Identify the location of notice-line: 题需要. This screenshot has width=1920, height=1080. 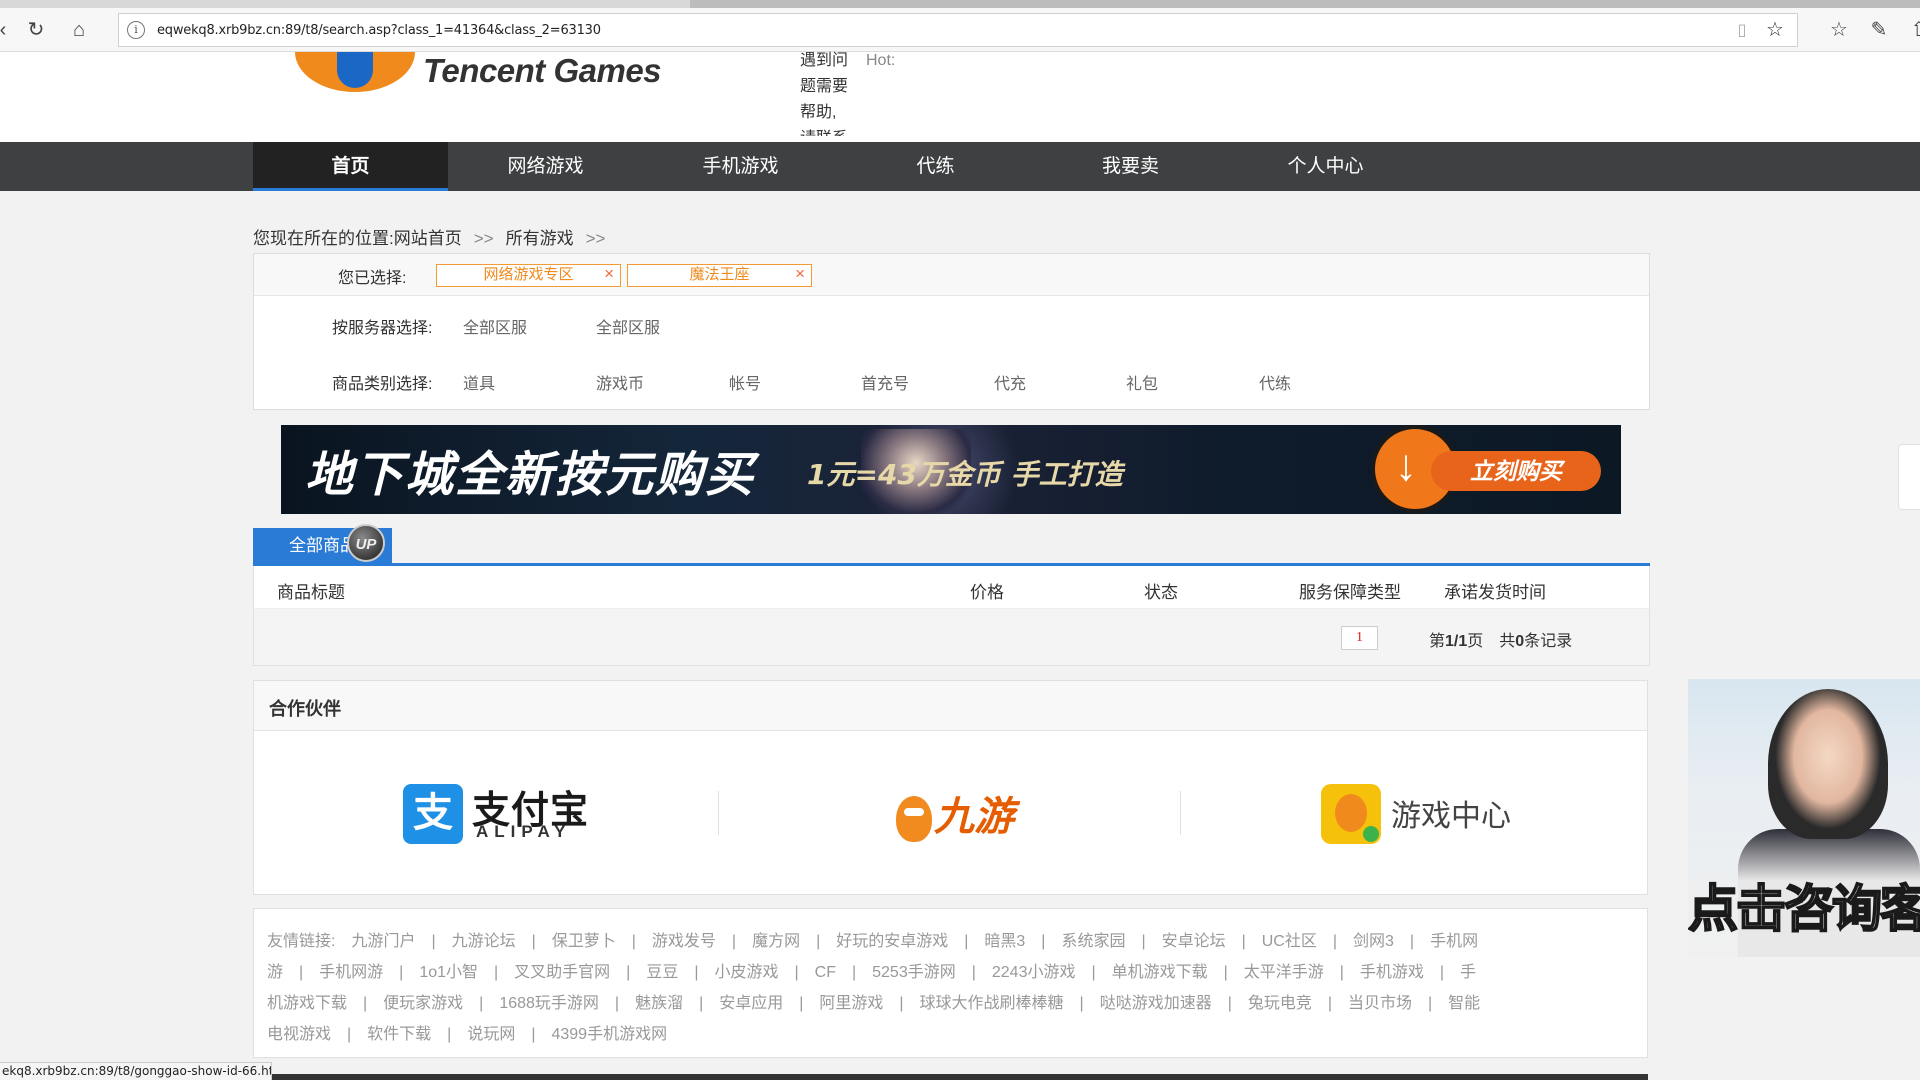
(824, 86).